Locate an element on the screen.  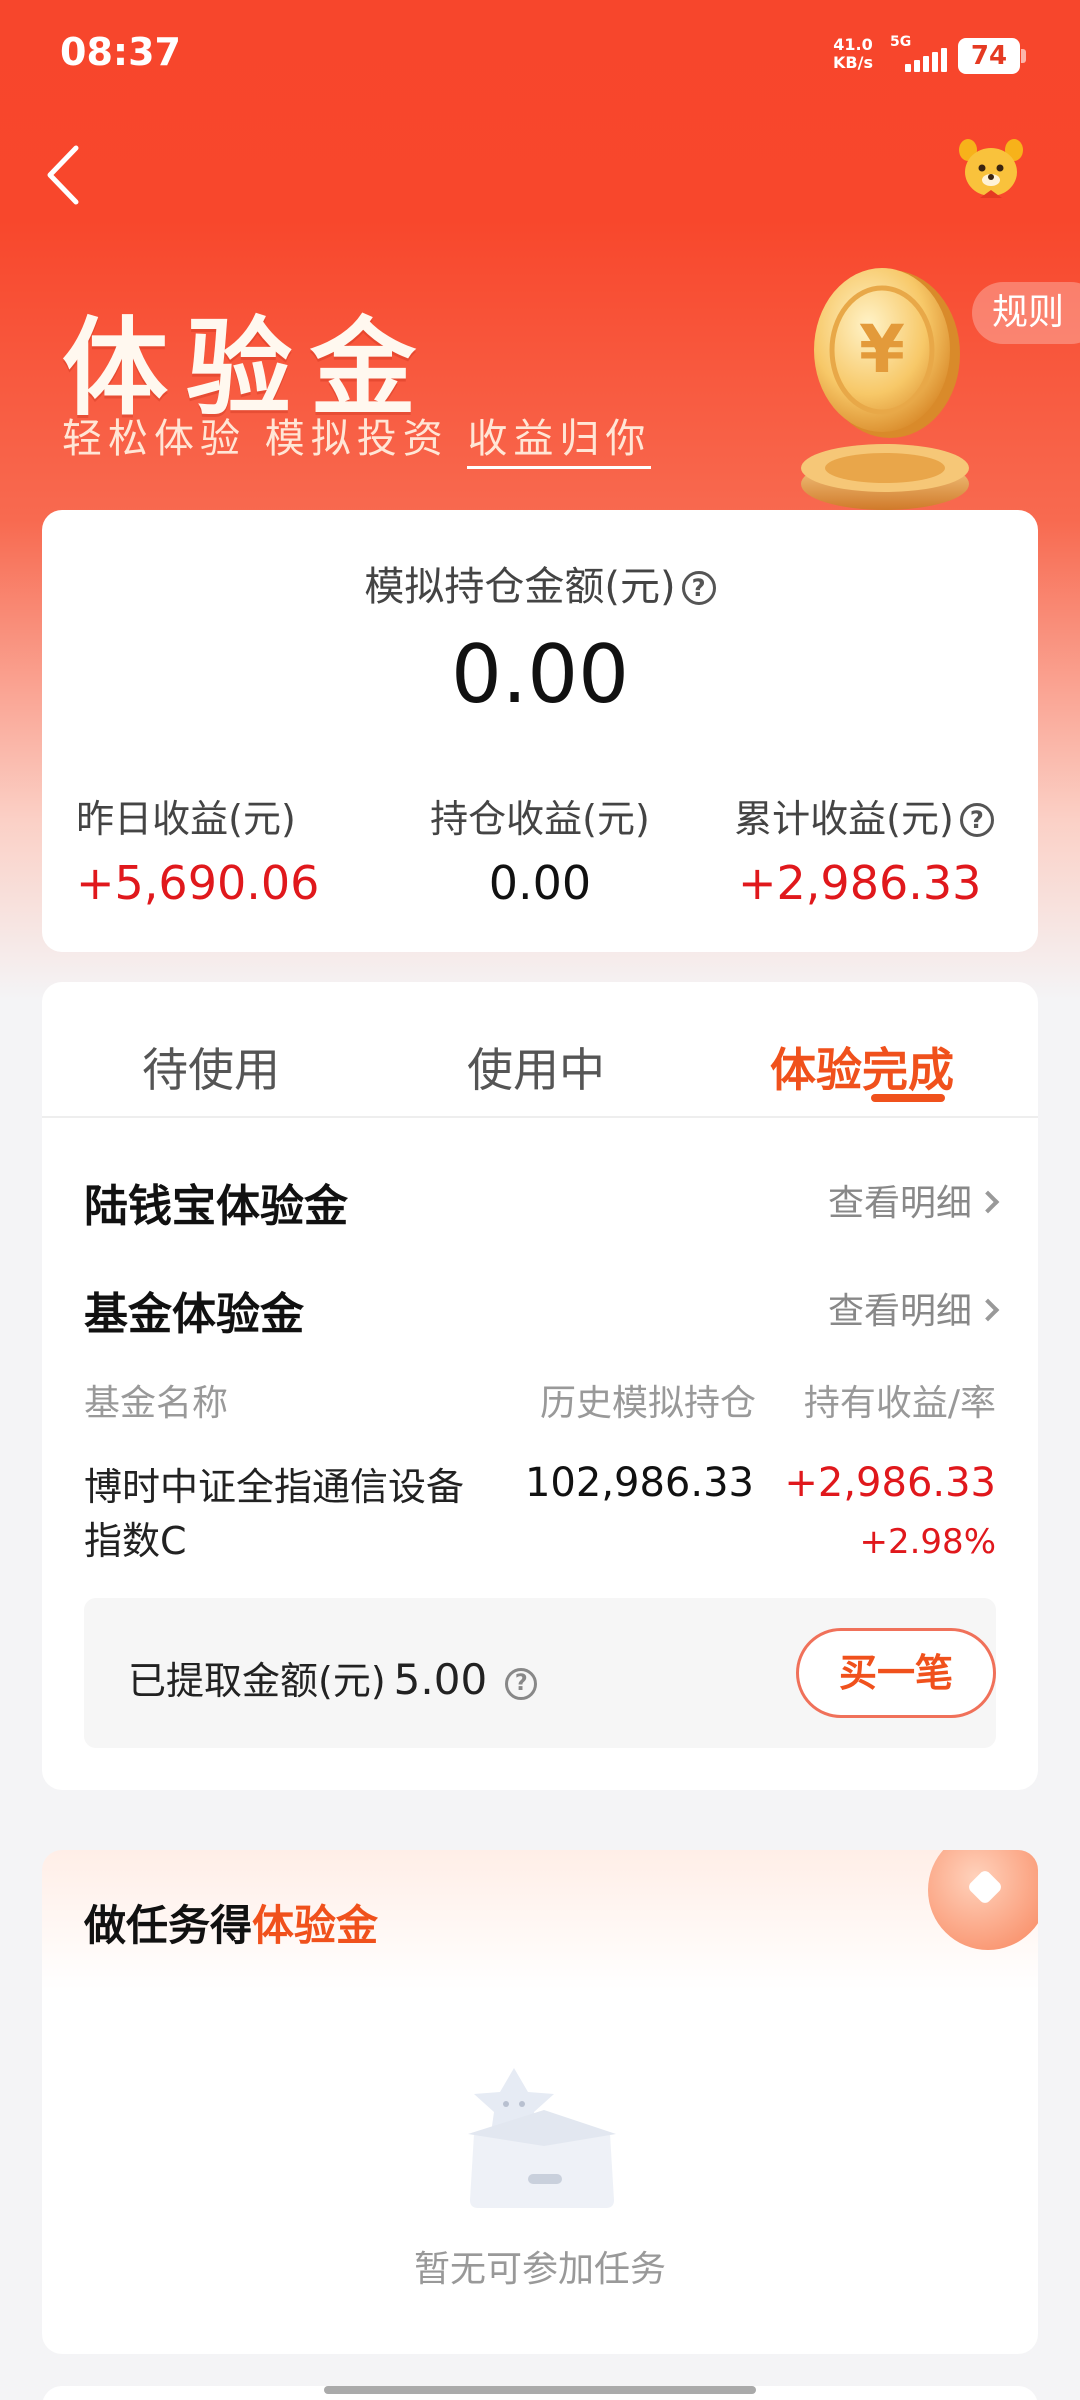
column-gain-rate: 持有收益/率 is located at coordinates (899, 1403).